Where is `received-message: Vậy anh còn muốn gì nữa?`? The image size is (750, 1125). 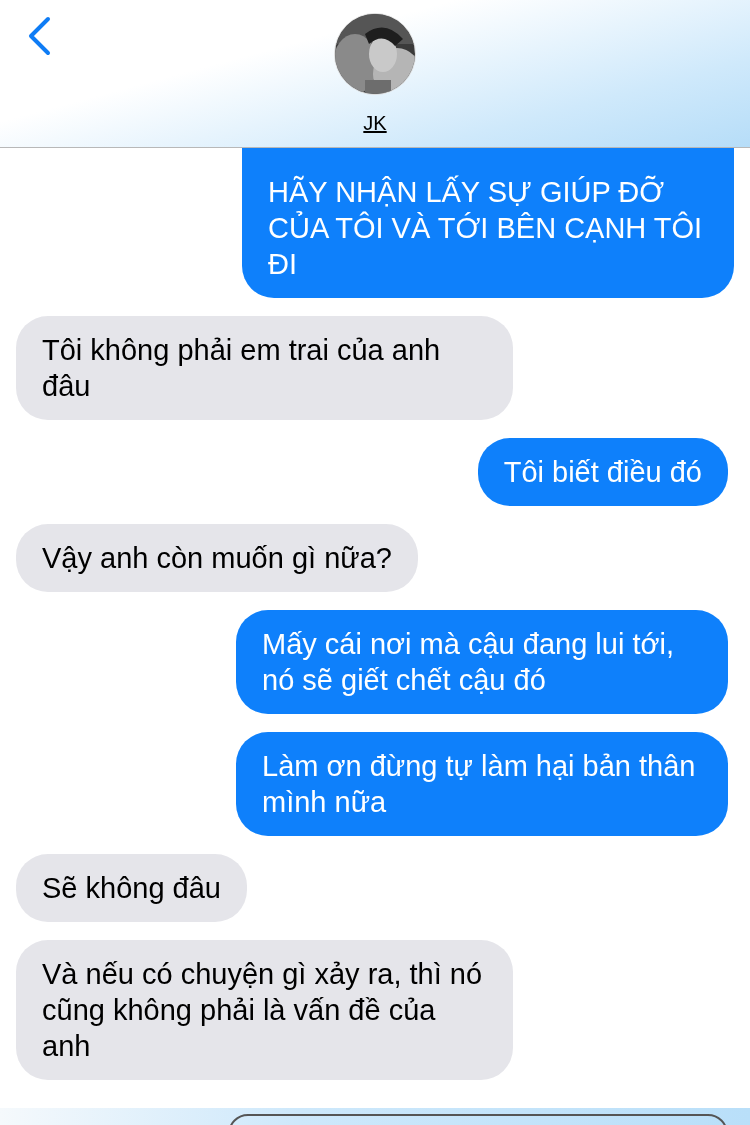 received-message: Vậy anh còn muốn gì nữa? is located at coordinates (217, 558).